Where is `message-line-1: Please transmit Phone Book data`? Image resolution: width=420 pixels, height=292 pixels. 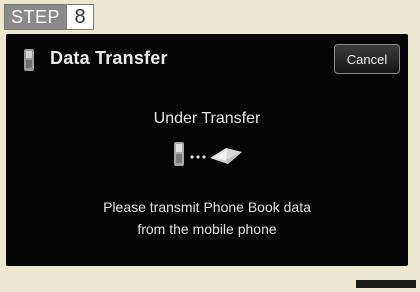
message-line-1: Please transmit Phone Book data is located at coordinates (207, 207).